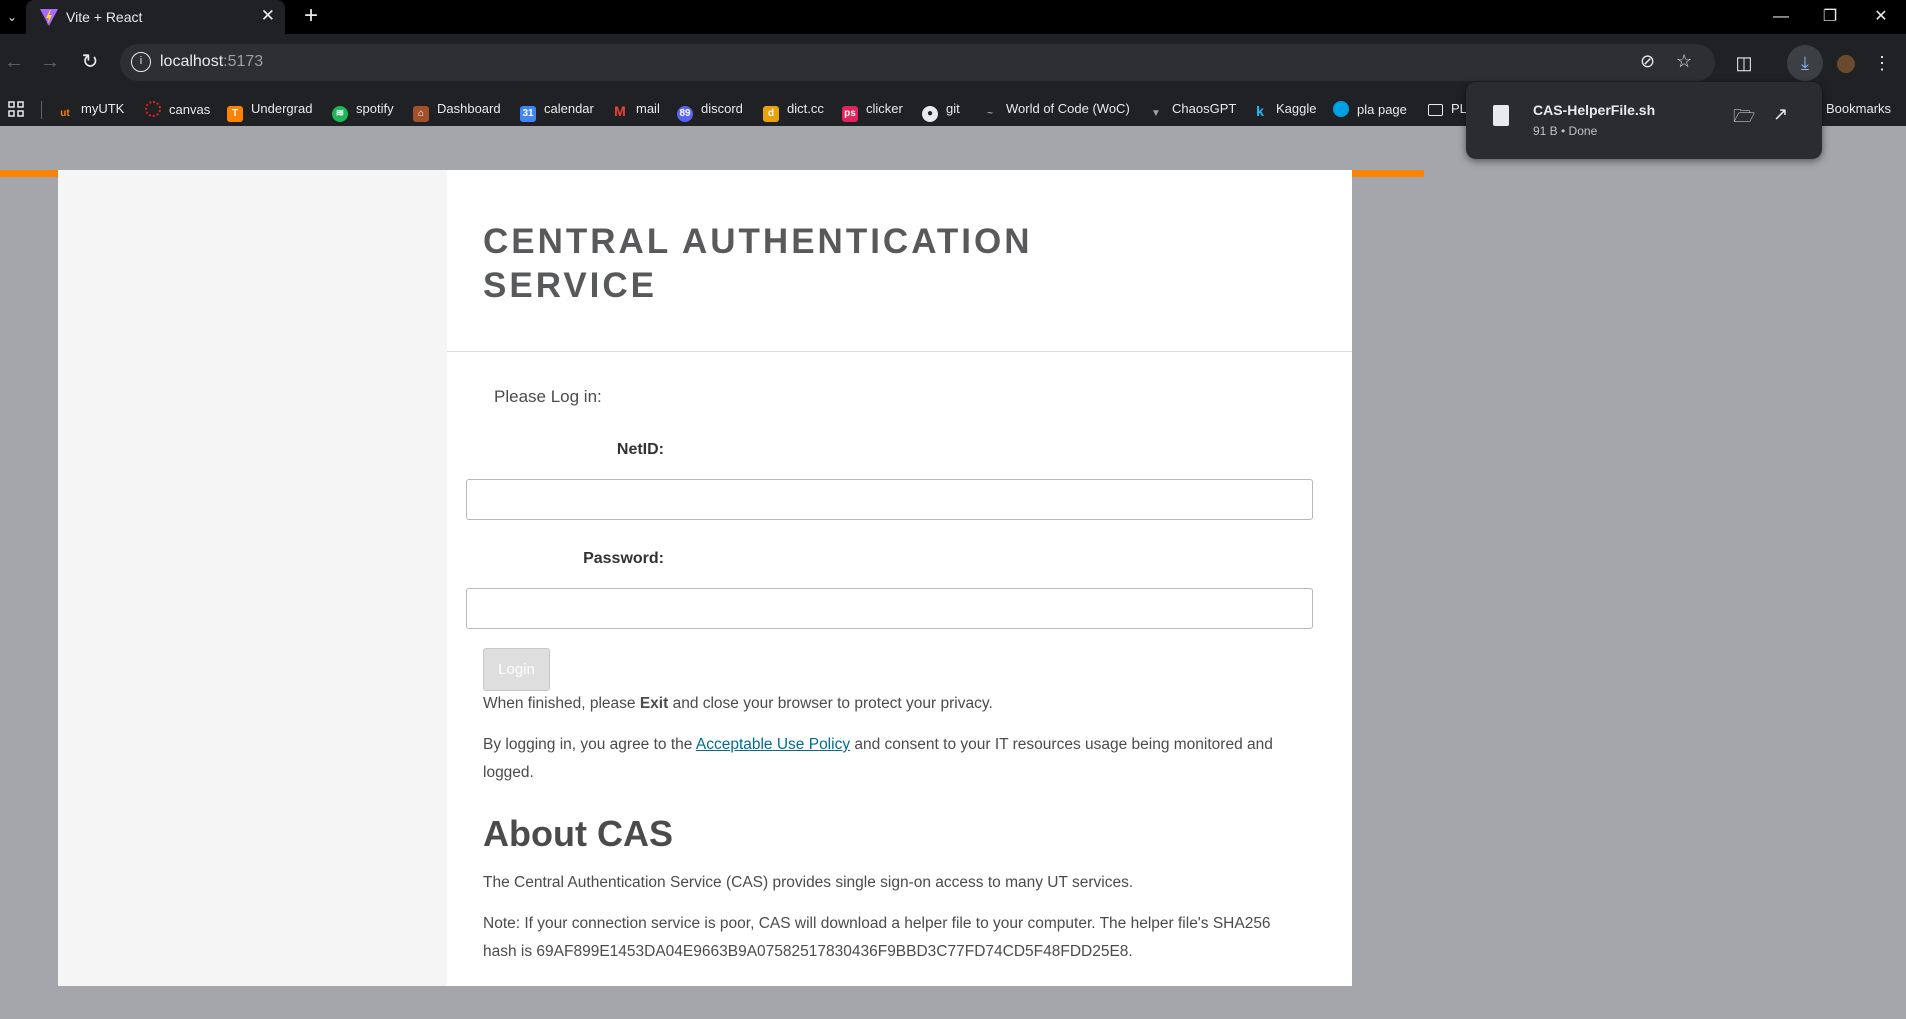 This screenshot has width=1906, height=1019. Describe the element at coordinates (872, 111) in the screenshot. I see `bookmark-clicker: ps clicker` at that location.